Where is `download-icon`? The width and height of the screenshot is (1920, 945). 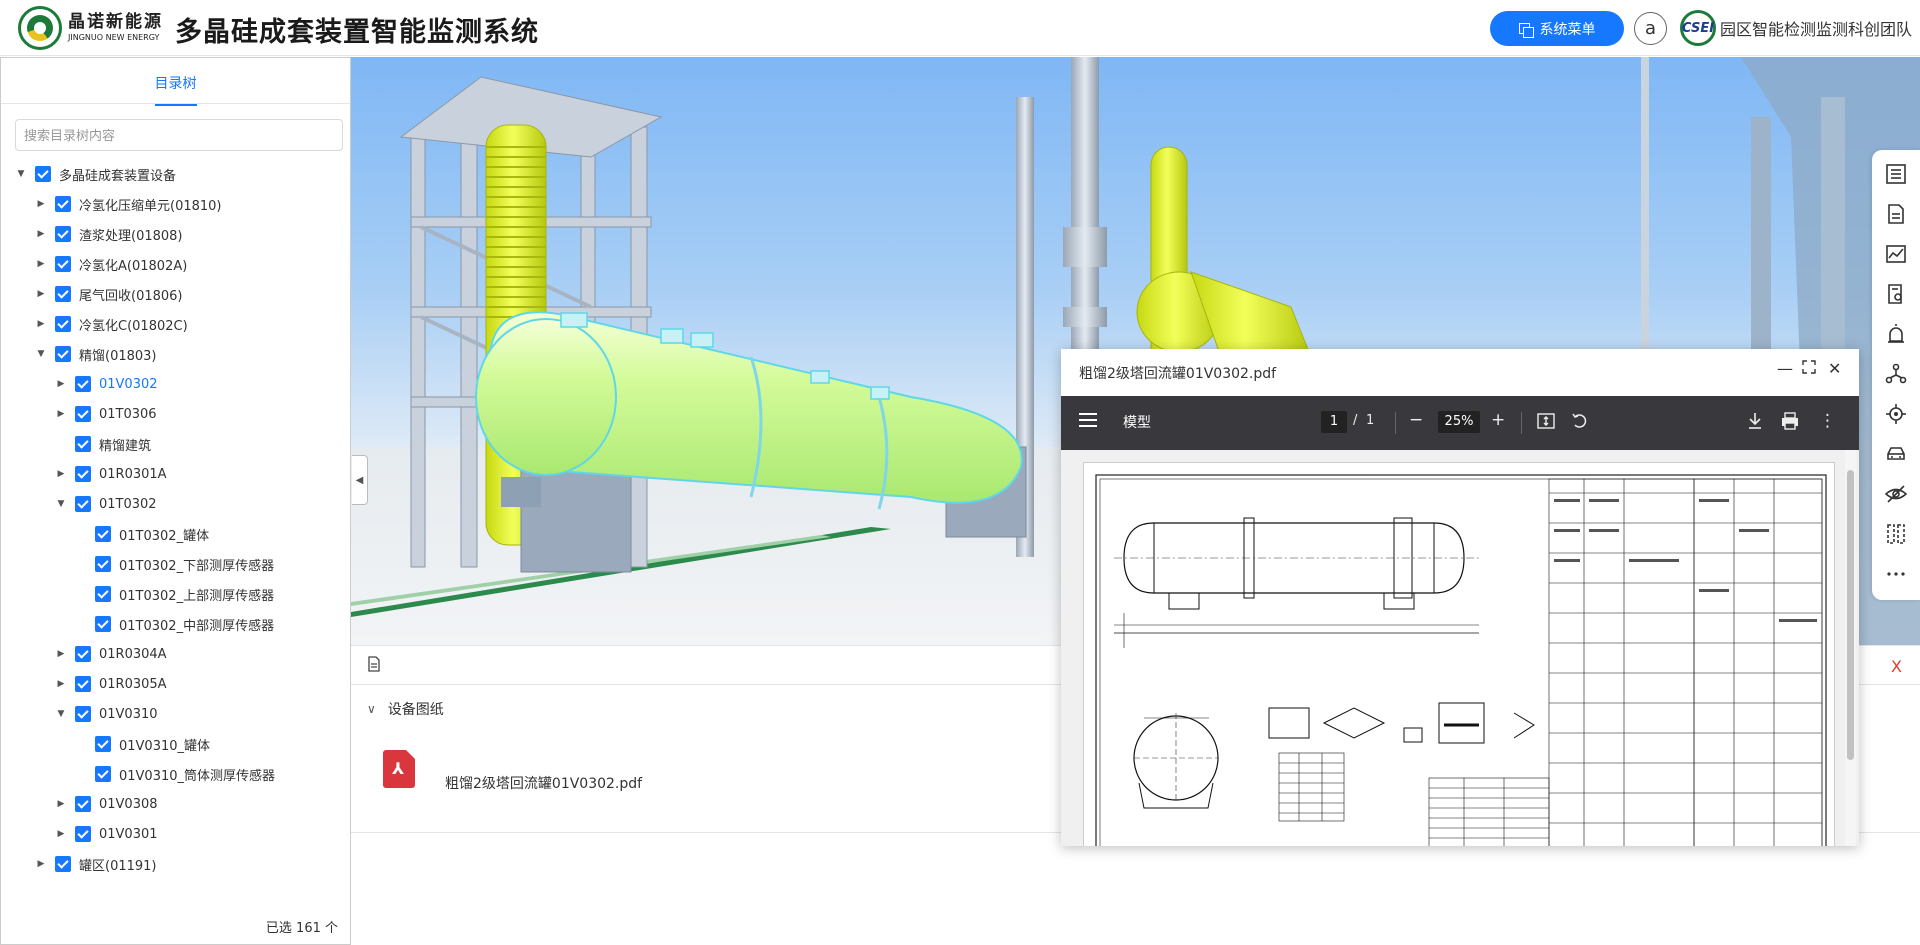
download-icon is located at coordinates (1755, 423).